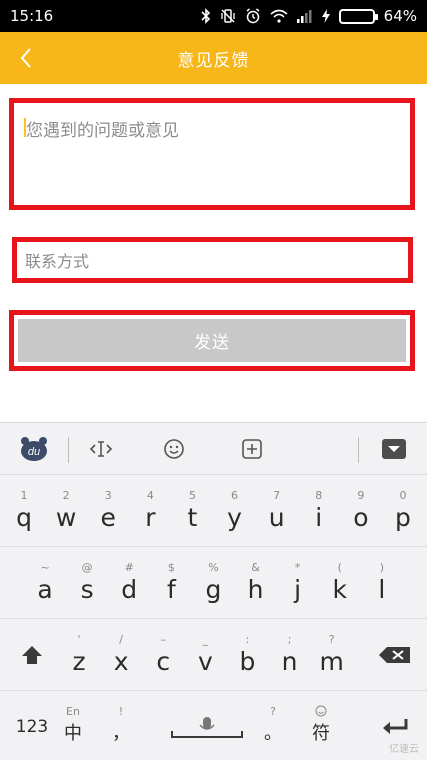  What do you see at coordinates (325, 16) in the screenshot?
I see `charging-icon` at bounding box center [325, 16].